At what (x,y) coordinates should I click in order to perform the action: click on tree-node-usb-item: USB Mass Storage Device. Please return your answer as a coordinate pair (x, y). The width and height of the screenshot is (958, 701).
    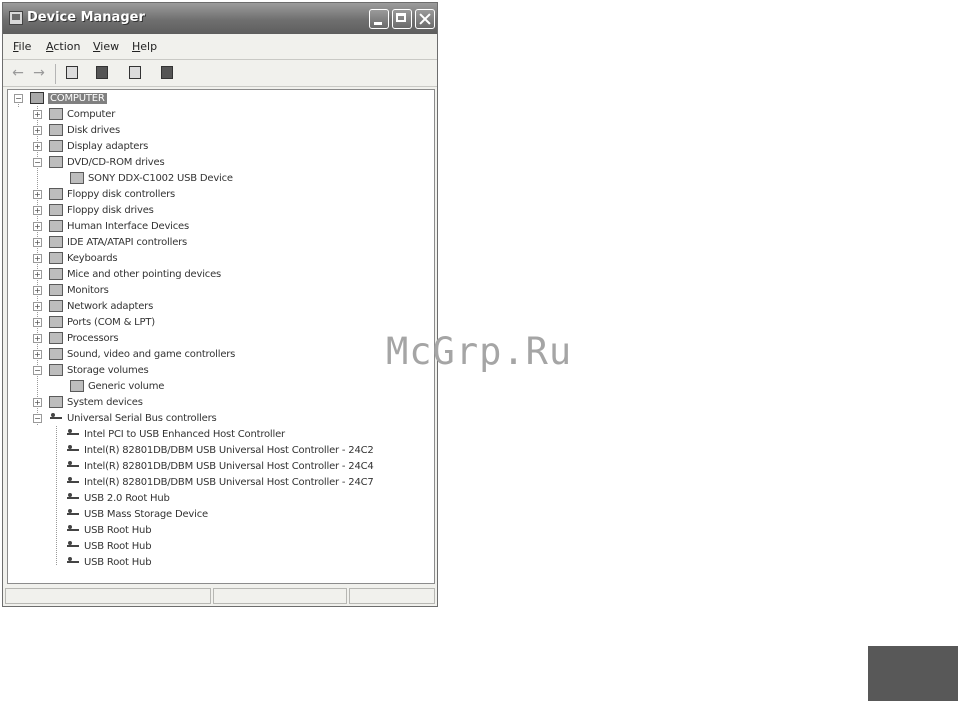
    Looking at the image, I should click on (137, 514).